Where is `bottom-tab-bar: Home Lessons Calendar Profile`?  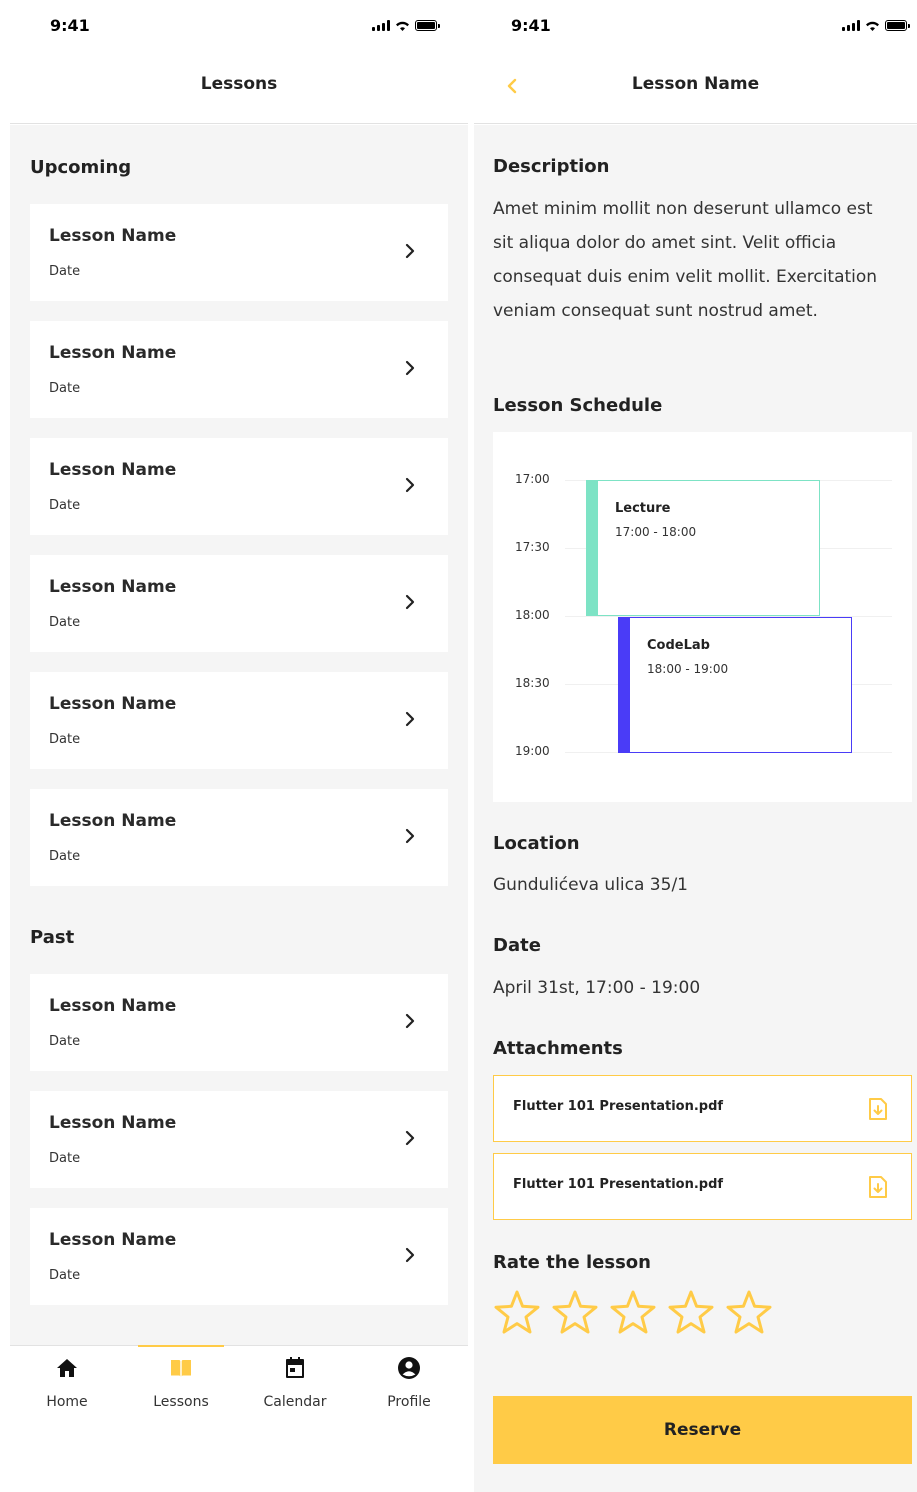 bottom-tab-bar: Home Lessons Calendar Profile is located at coordinates (239, 1418).